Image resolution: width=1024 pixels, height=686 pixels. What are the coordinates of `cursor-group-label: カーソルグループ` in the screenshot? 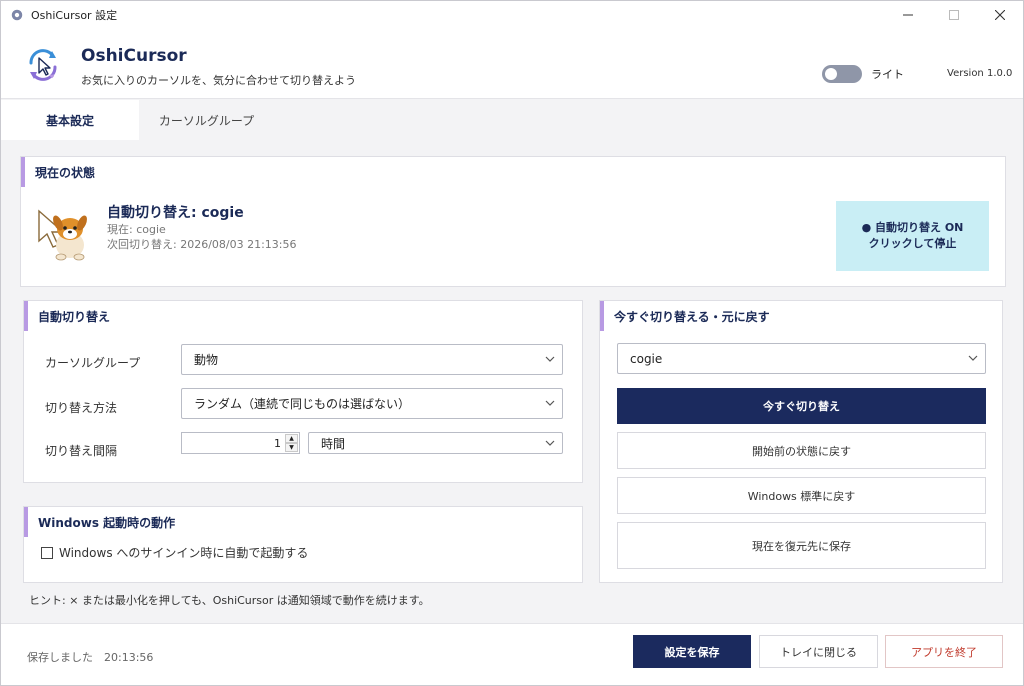 It's located at (93, 363).